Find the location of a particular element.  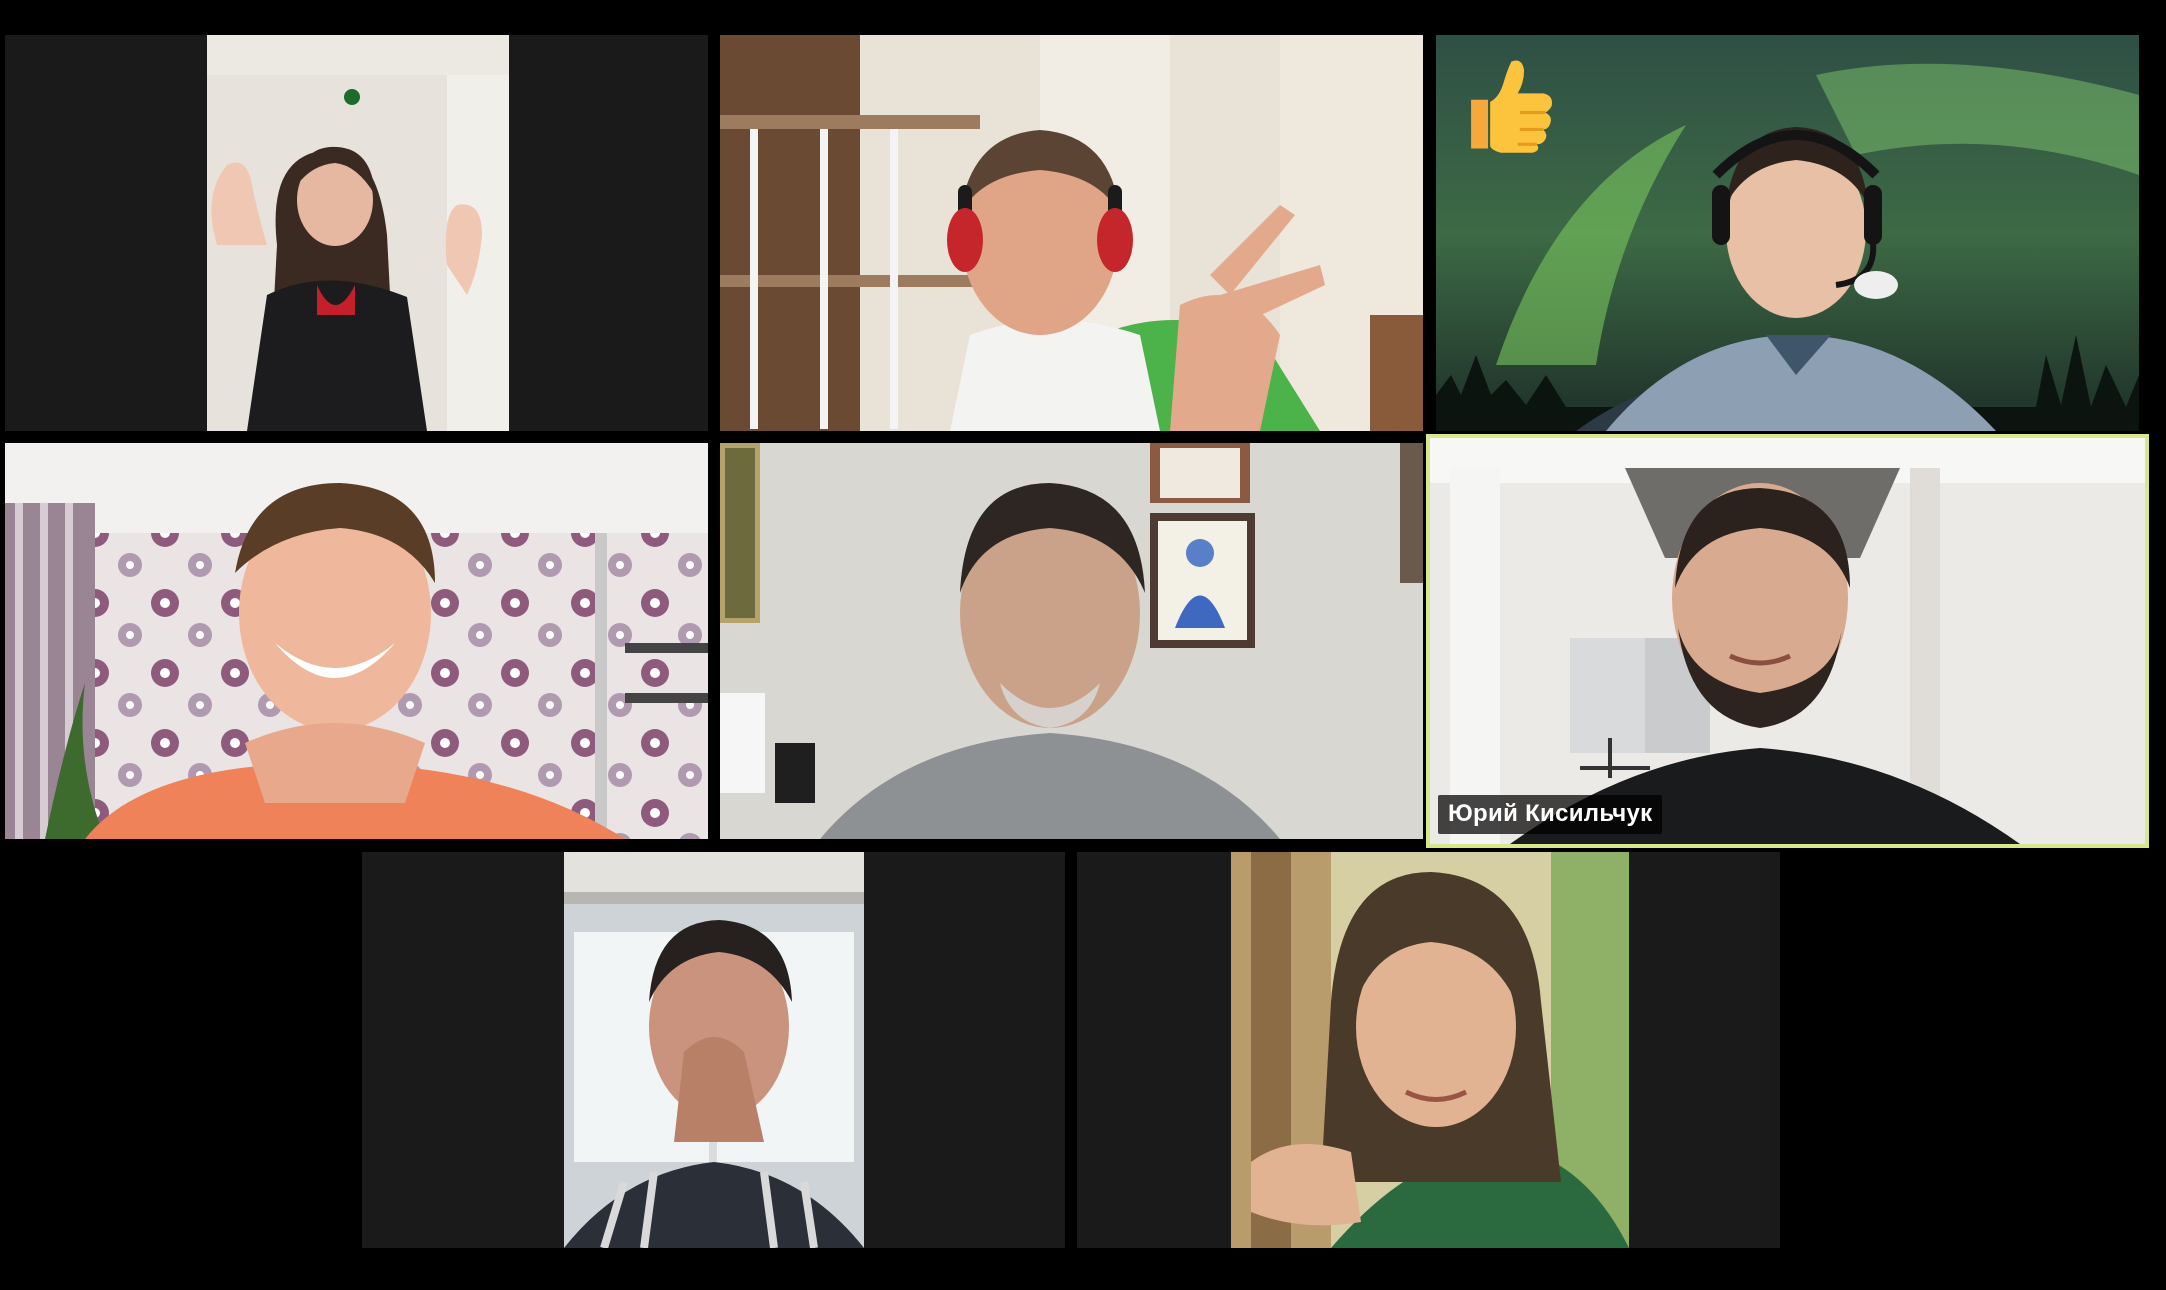

thumbs-up-icon is located at coordinates (1511, 106).